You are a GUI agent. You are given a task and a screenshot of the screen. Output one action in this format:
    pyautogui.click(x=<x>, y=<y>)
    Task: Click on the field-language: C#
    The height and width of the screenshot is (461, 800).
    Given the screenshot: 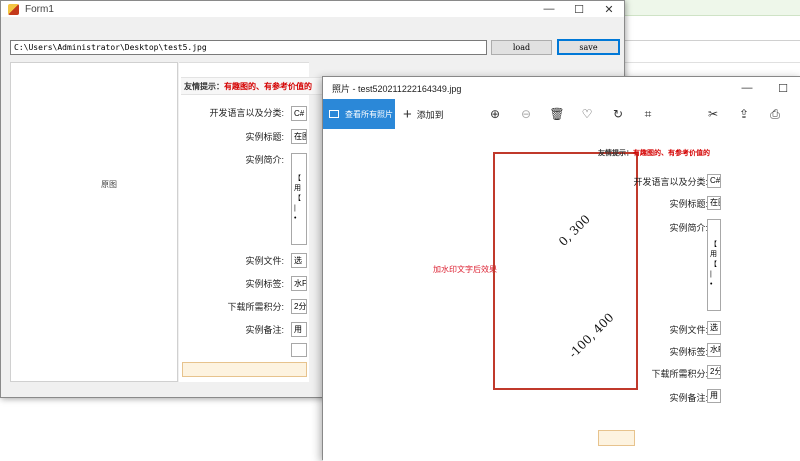 What is the action you would take?
    pyautogui.click(x=299, y=113)
    